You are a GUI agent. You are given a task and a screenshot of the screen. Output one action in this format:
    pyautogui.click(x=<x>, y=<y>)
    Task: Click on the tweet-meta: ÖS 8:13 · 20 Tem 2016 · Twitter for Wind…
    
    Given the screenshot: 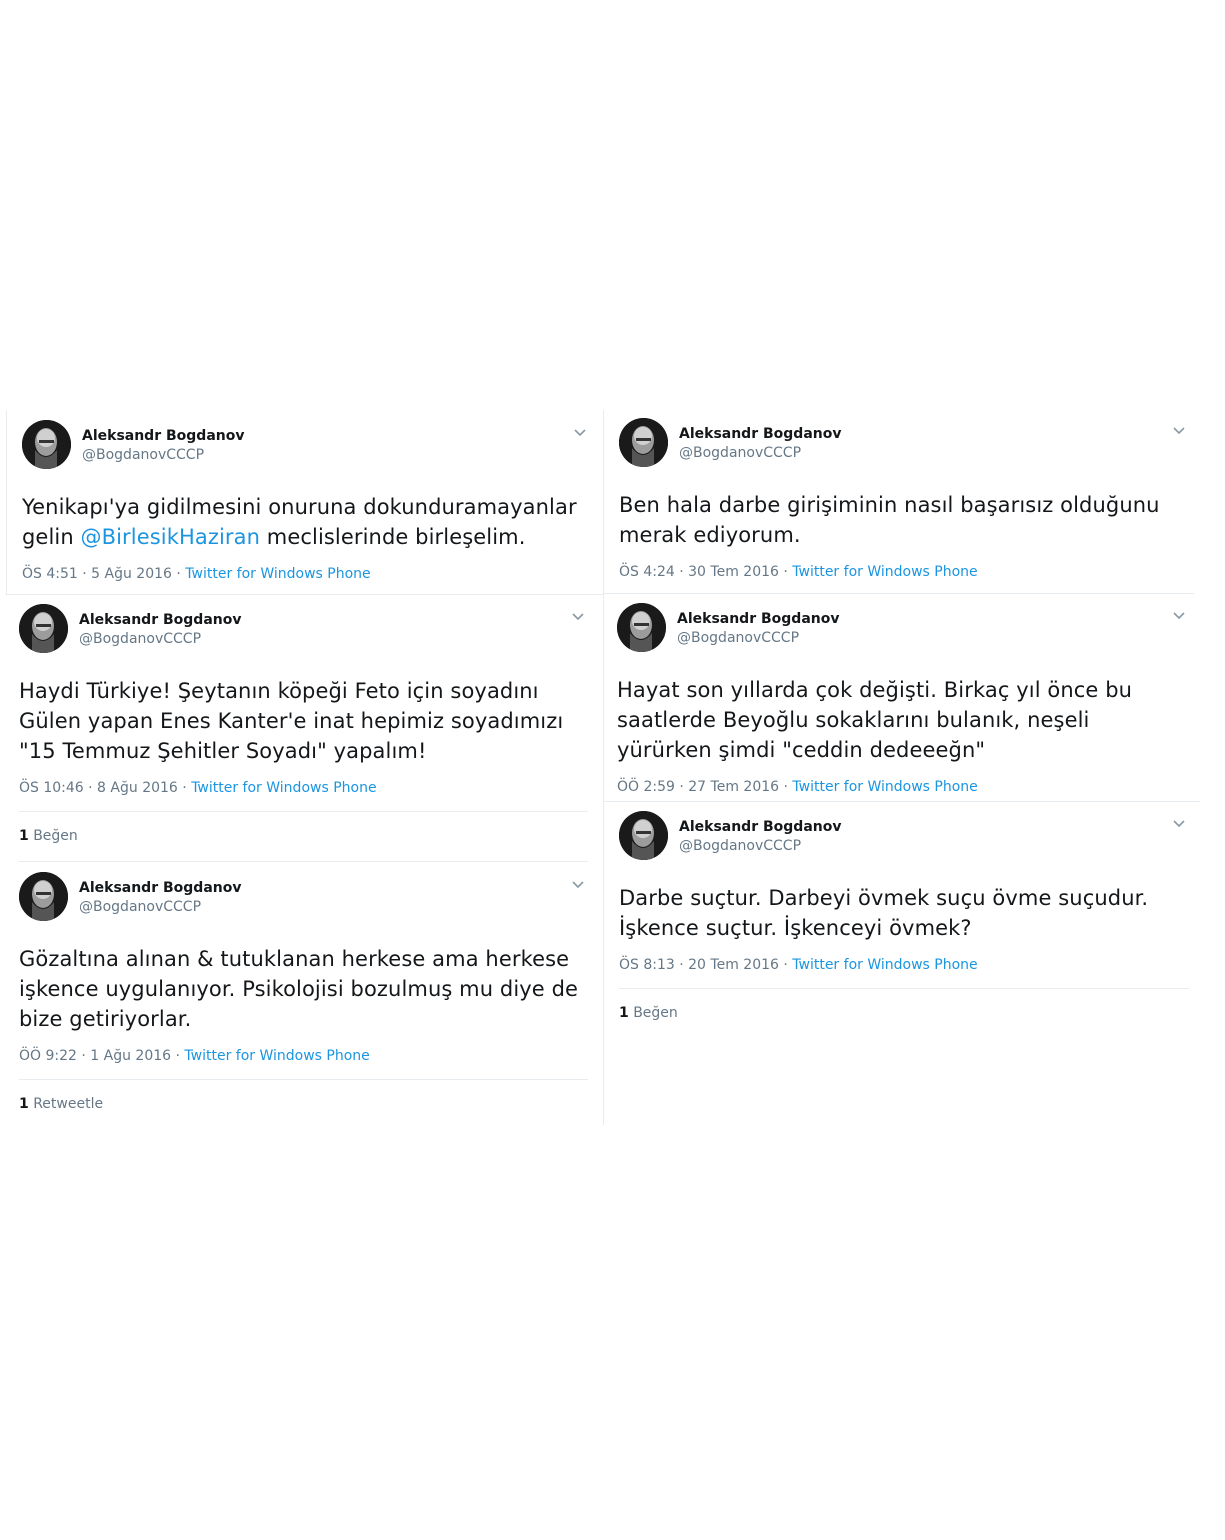 What is the action you would take?
    pyautogui.click(x=904, y=965)
    